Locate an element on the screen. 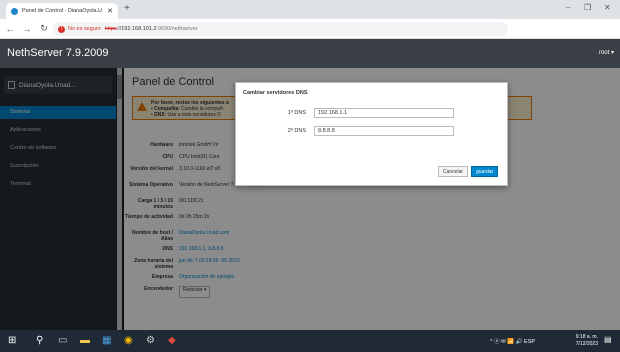 The image size is (620, 352). file-explorer-icon: ▬ is located at coordinates (85, 340).